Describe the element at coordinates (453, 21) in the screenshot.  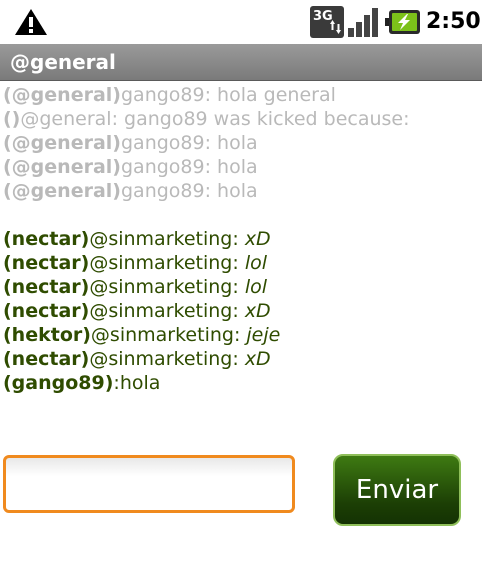
I see `clock: 2:50` at that location.